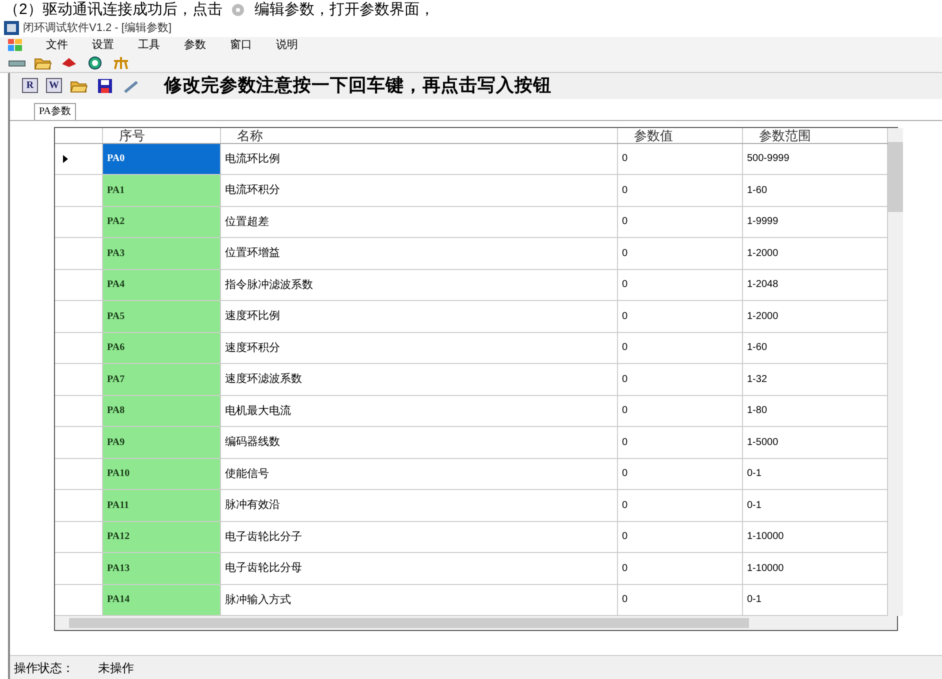 The image size is (942, 679). Describe the element at coordinates (419, 568) in the screenshot. I see `table-cell: 电子齿轮比分母` at that location.